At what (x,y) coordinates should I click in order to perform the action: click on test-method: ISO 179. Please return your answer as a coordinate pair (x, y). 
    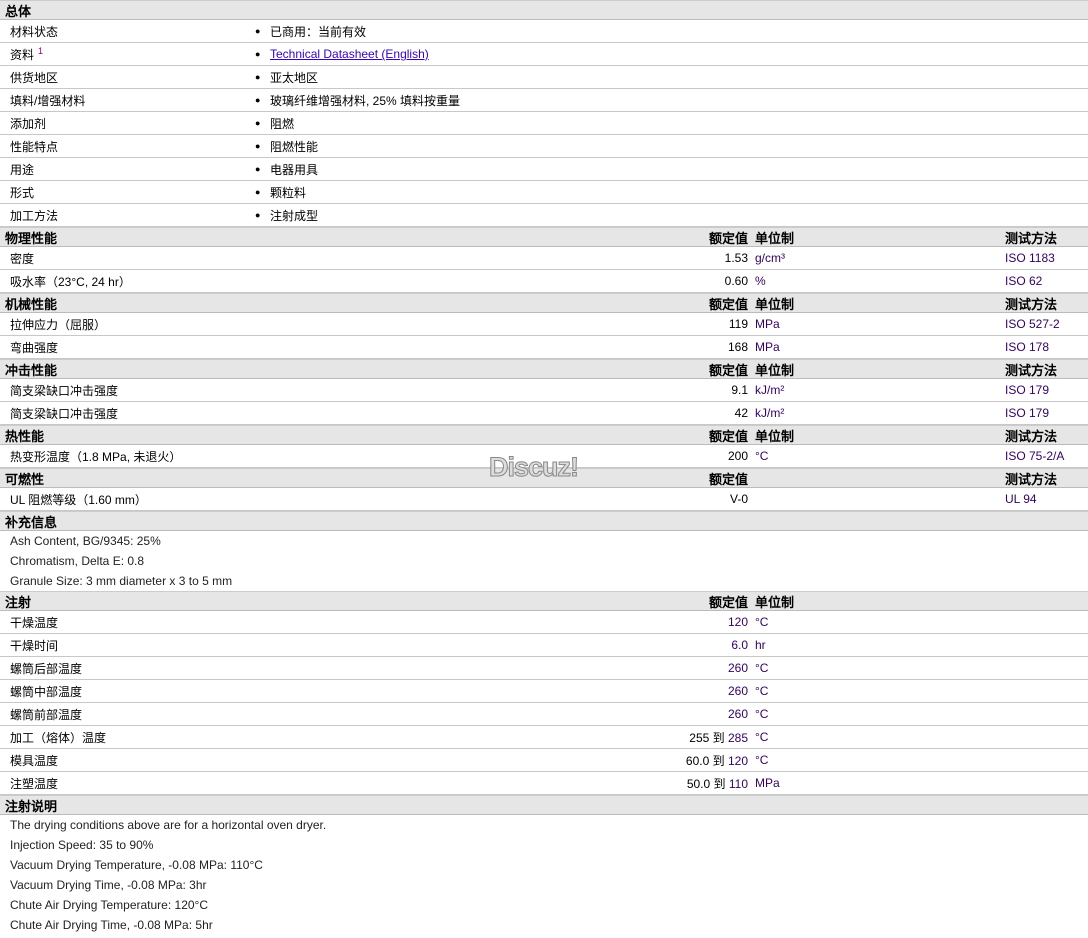
    Looking at the image, I should click on (1027, 390).